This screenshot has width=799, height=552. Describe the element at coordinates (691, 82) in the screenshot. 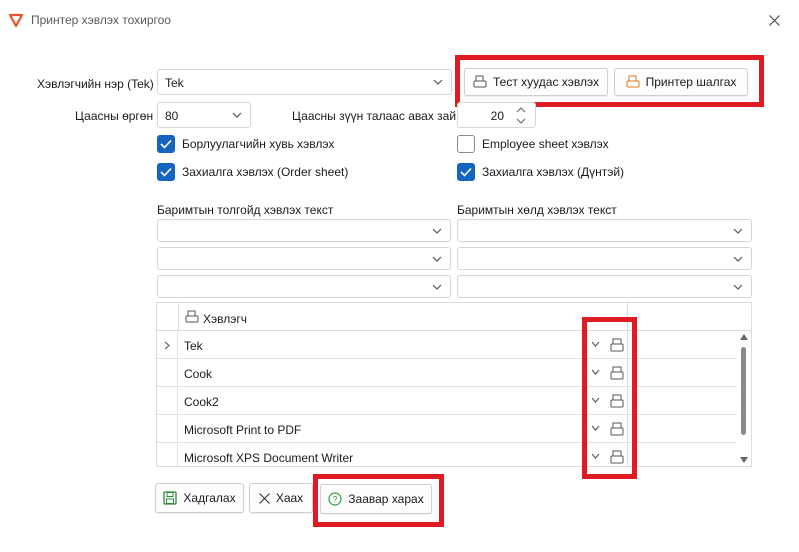

I see `check-printer-label: Принтер шалгах` at that location.